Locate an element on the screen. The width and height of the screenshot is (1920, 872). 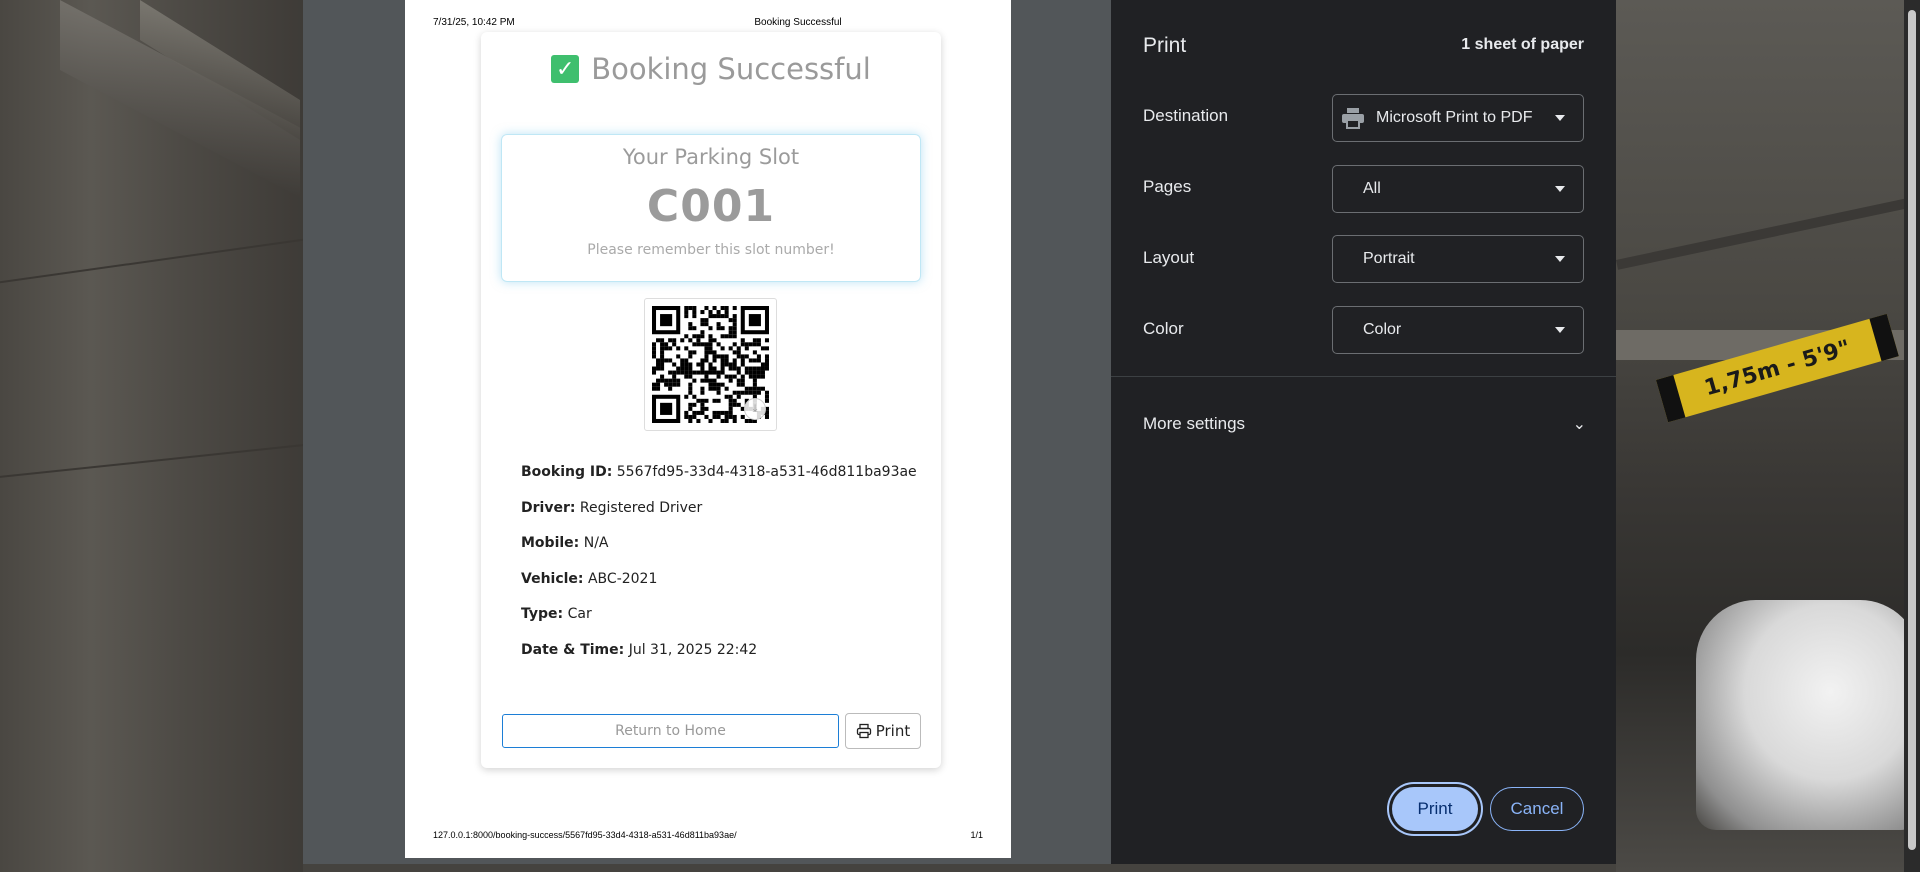
destination-select: Microsoft Print to PDF is located at coordinates (1458, 118).